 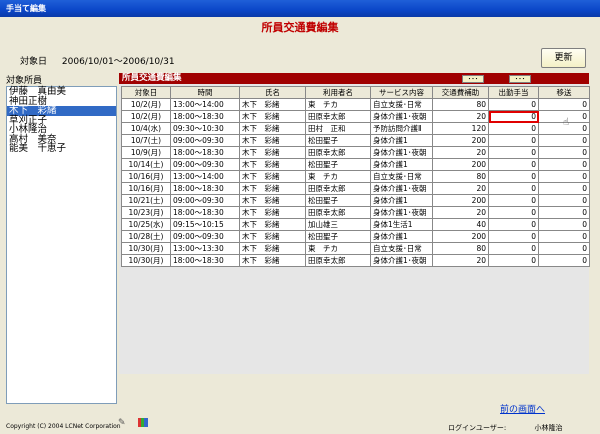 What do you see at coordinates (338, 92) in the screenshot?
I see `column-header: 利用者名` at bounding box center [338, 92].